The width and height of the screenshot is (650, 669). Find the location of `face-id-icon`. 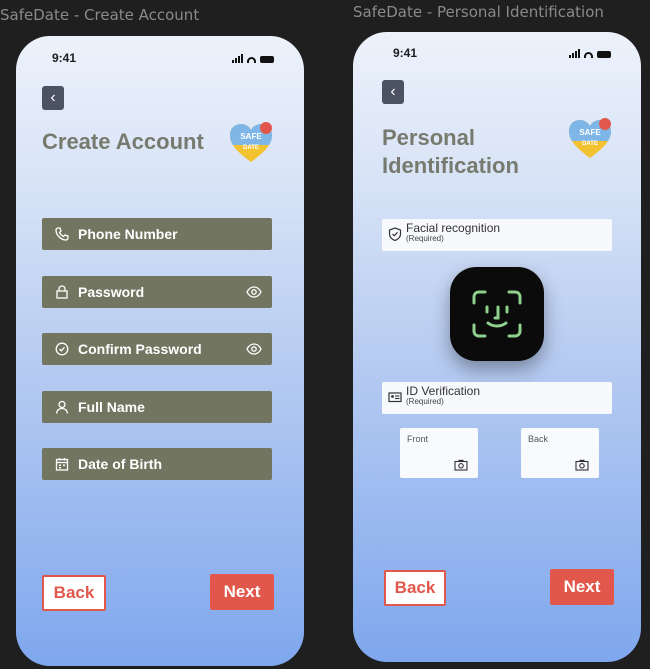

face-id-icon is located at coordinates (497, 314).